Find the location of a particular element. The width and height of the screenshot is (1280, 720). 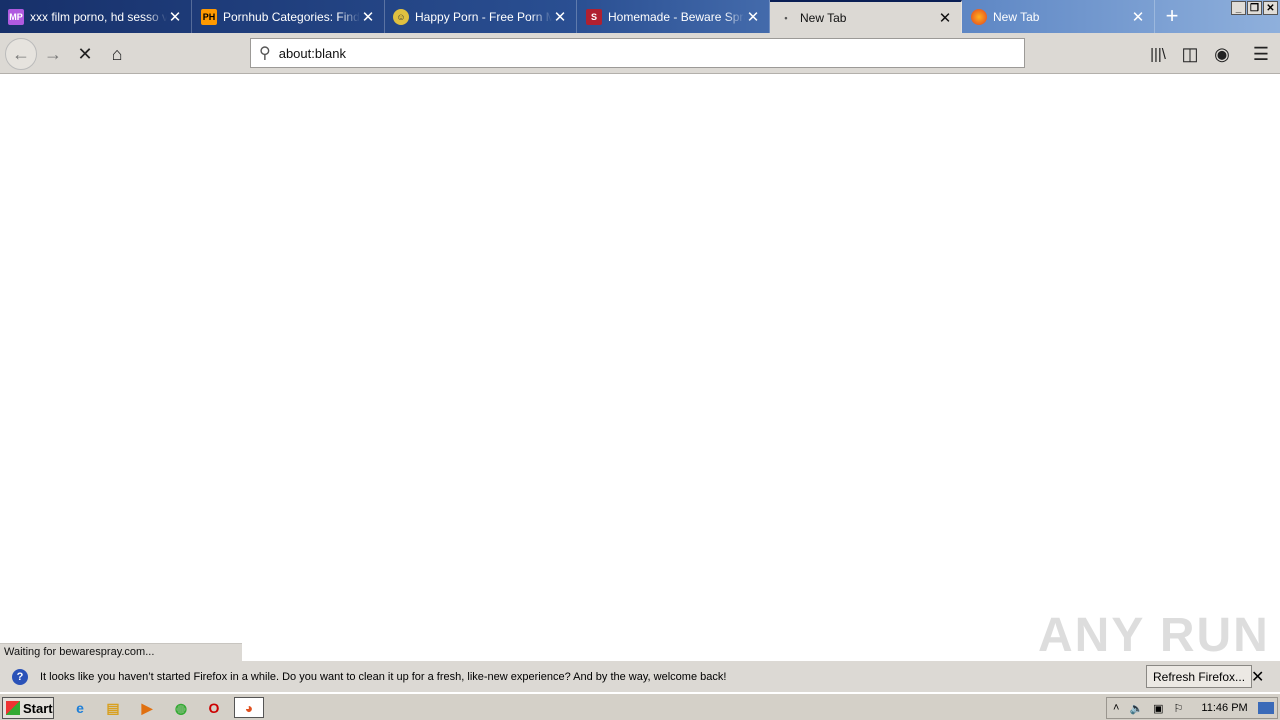

action-center-flag-icon: ⚐ is located at coordinates (1179, 708).